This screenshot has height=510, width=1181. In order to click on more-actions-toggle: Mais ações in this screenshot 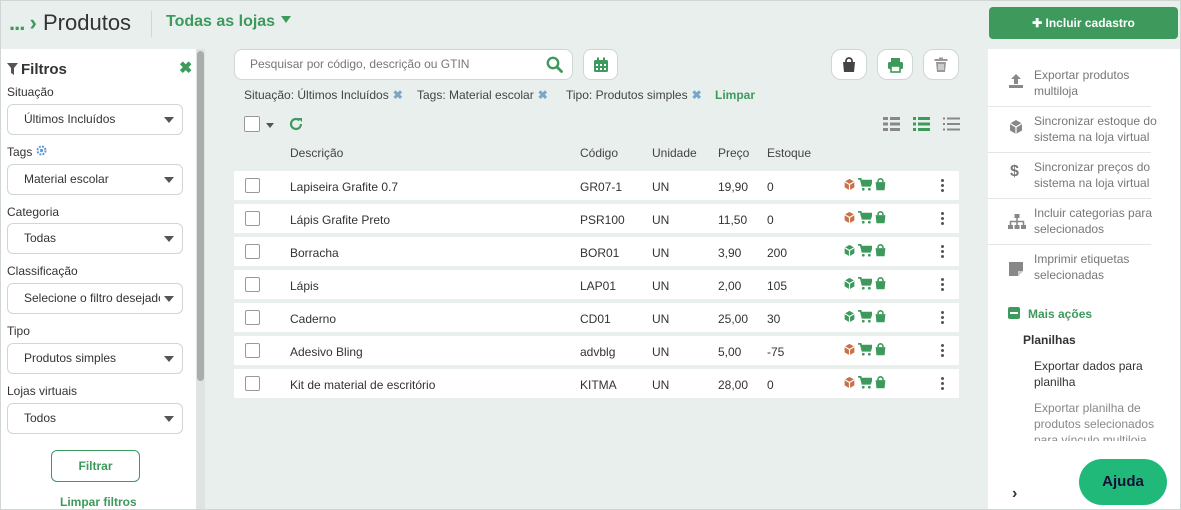, I will do `click(1050, 314)`.